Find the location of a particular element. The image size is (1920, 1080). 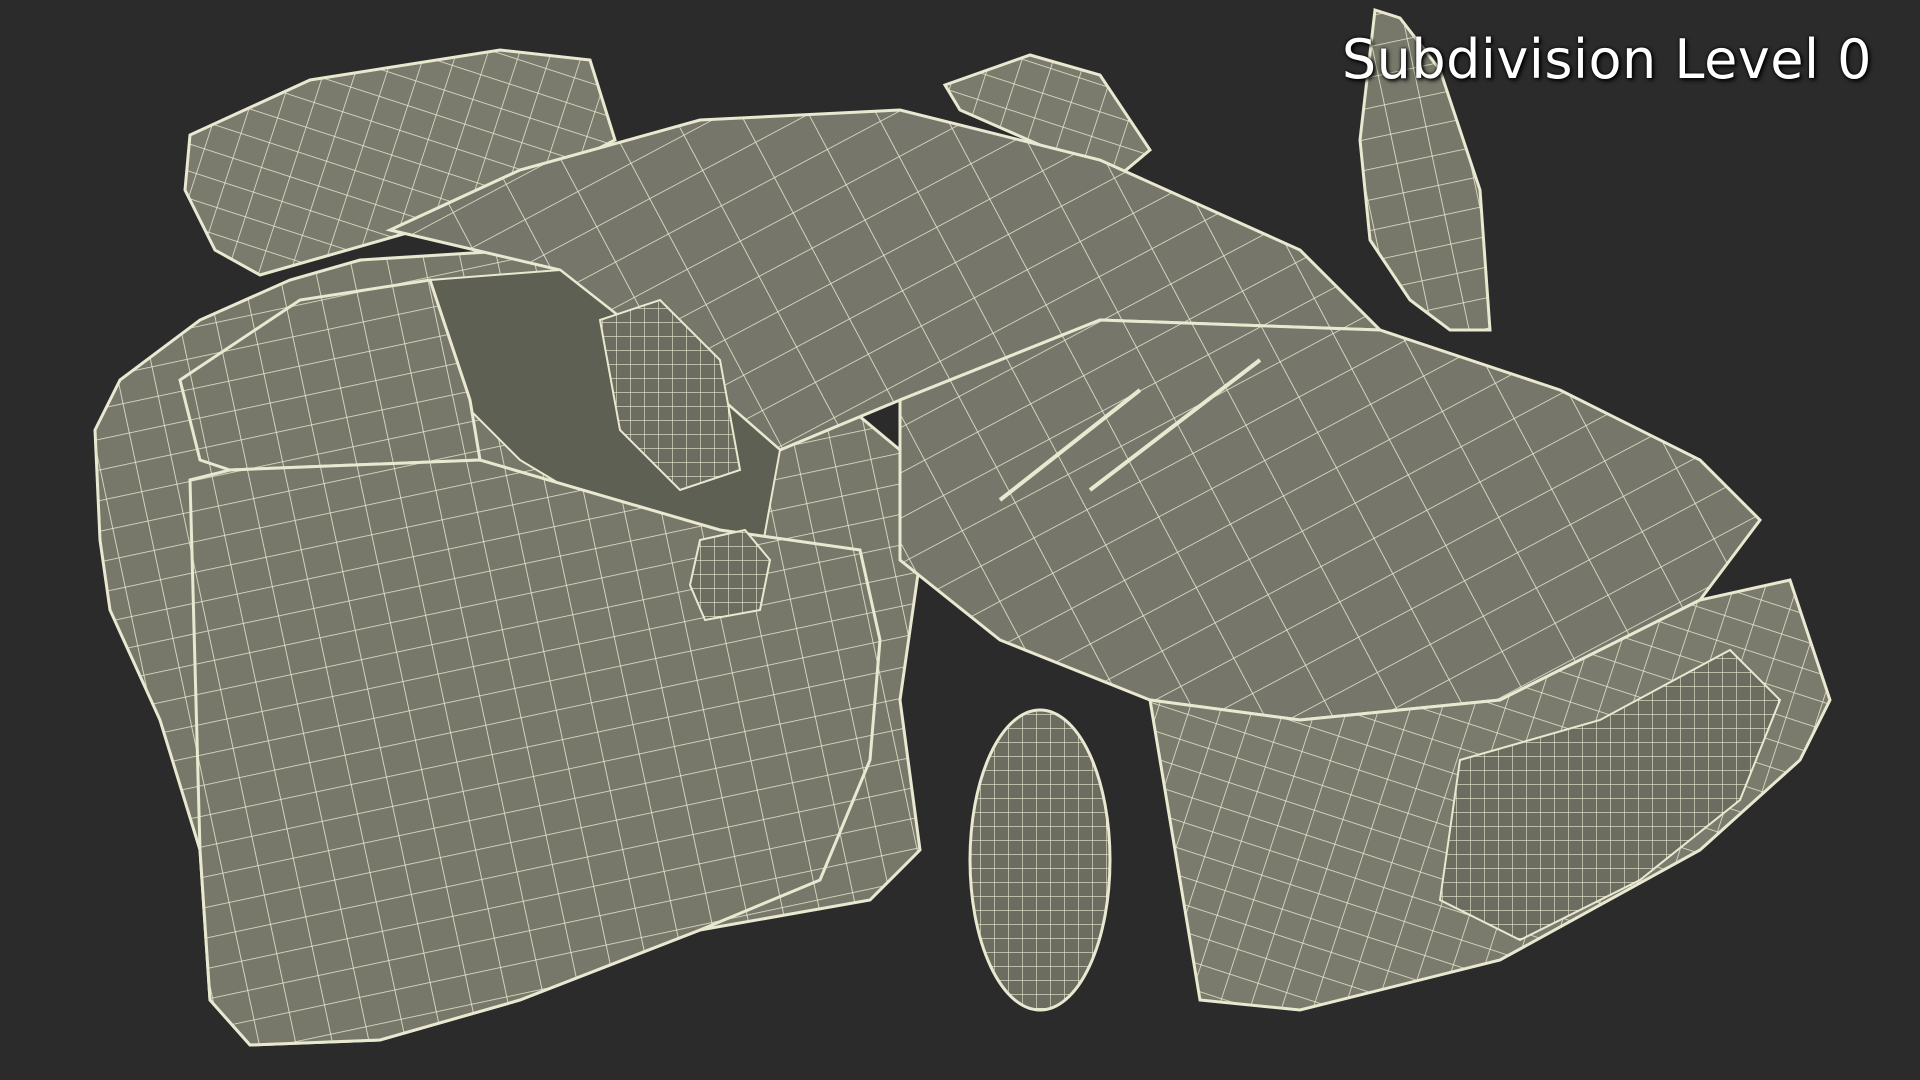

front-wheel is located at coordinates (1040, 860).